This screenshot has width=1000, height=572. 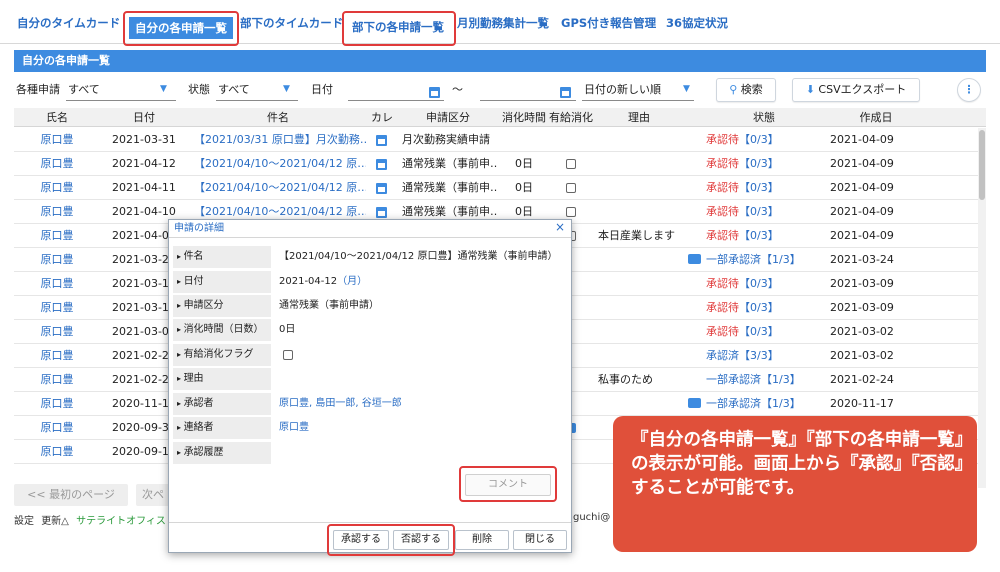 What do you see at coordinates (288, 355) in the screenshot?
I see `paid-leave-flag-checkbox` at bounding box center [288, 355].